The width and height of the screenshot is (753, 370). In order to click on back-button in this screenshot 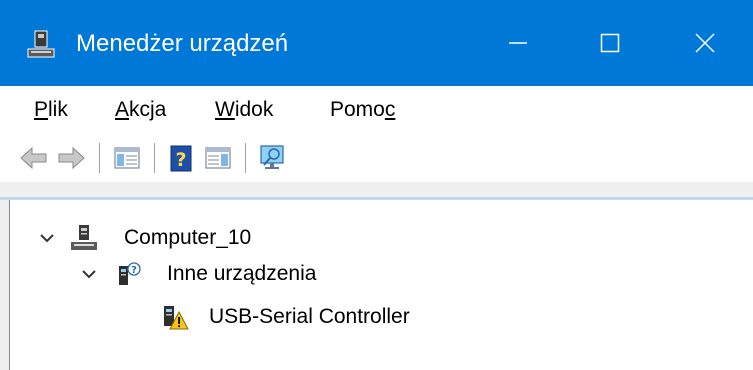, I will do `click(34, 158)`.